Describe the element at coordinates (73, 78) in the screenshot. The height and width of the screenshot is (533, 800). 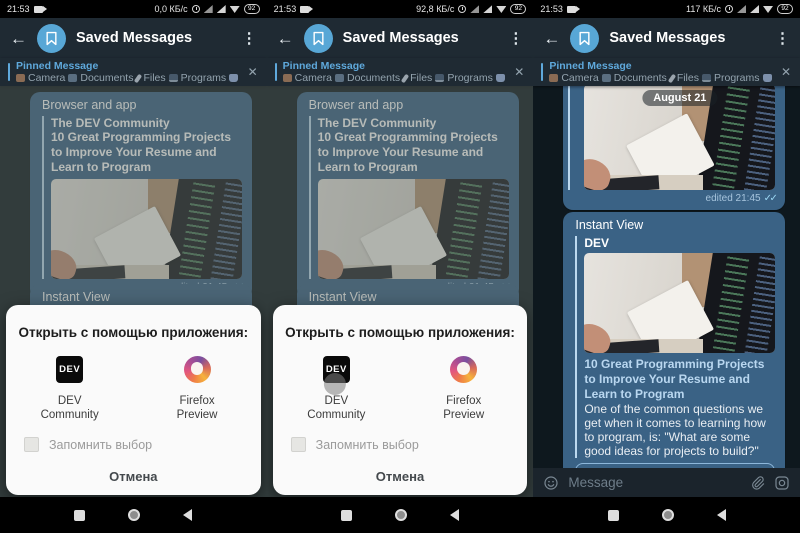
I see `folder-emoji-icon` at that location.